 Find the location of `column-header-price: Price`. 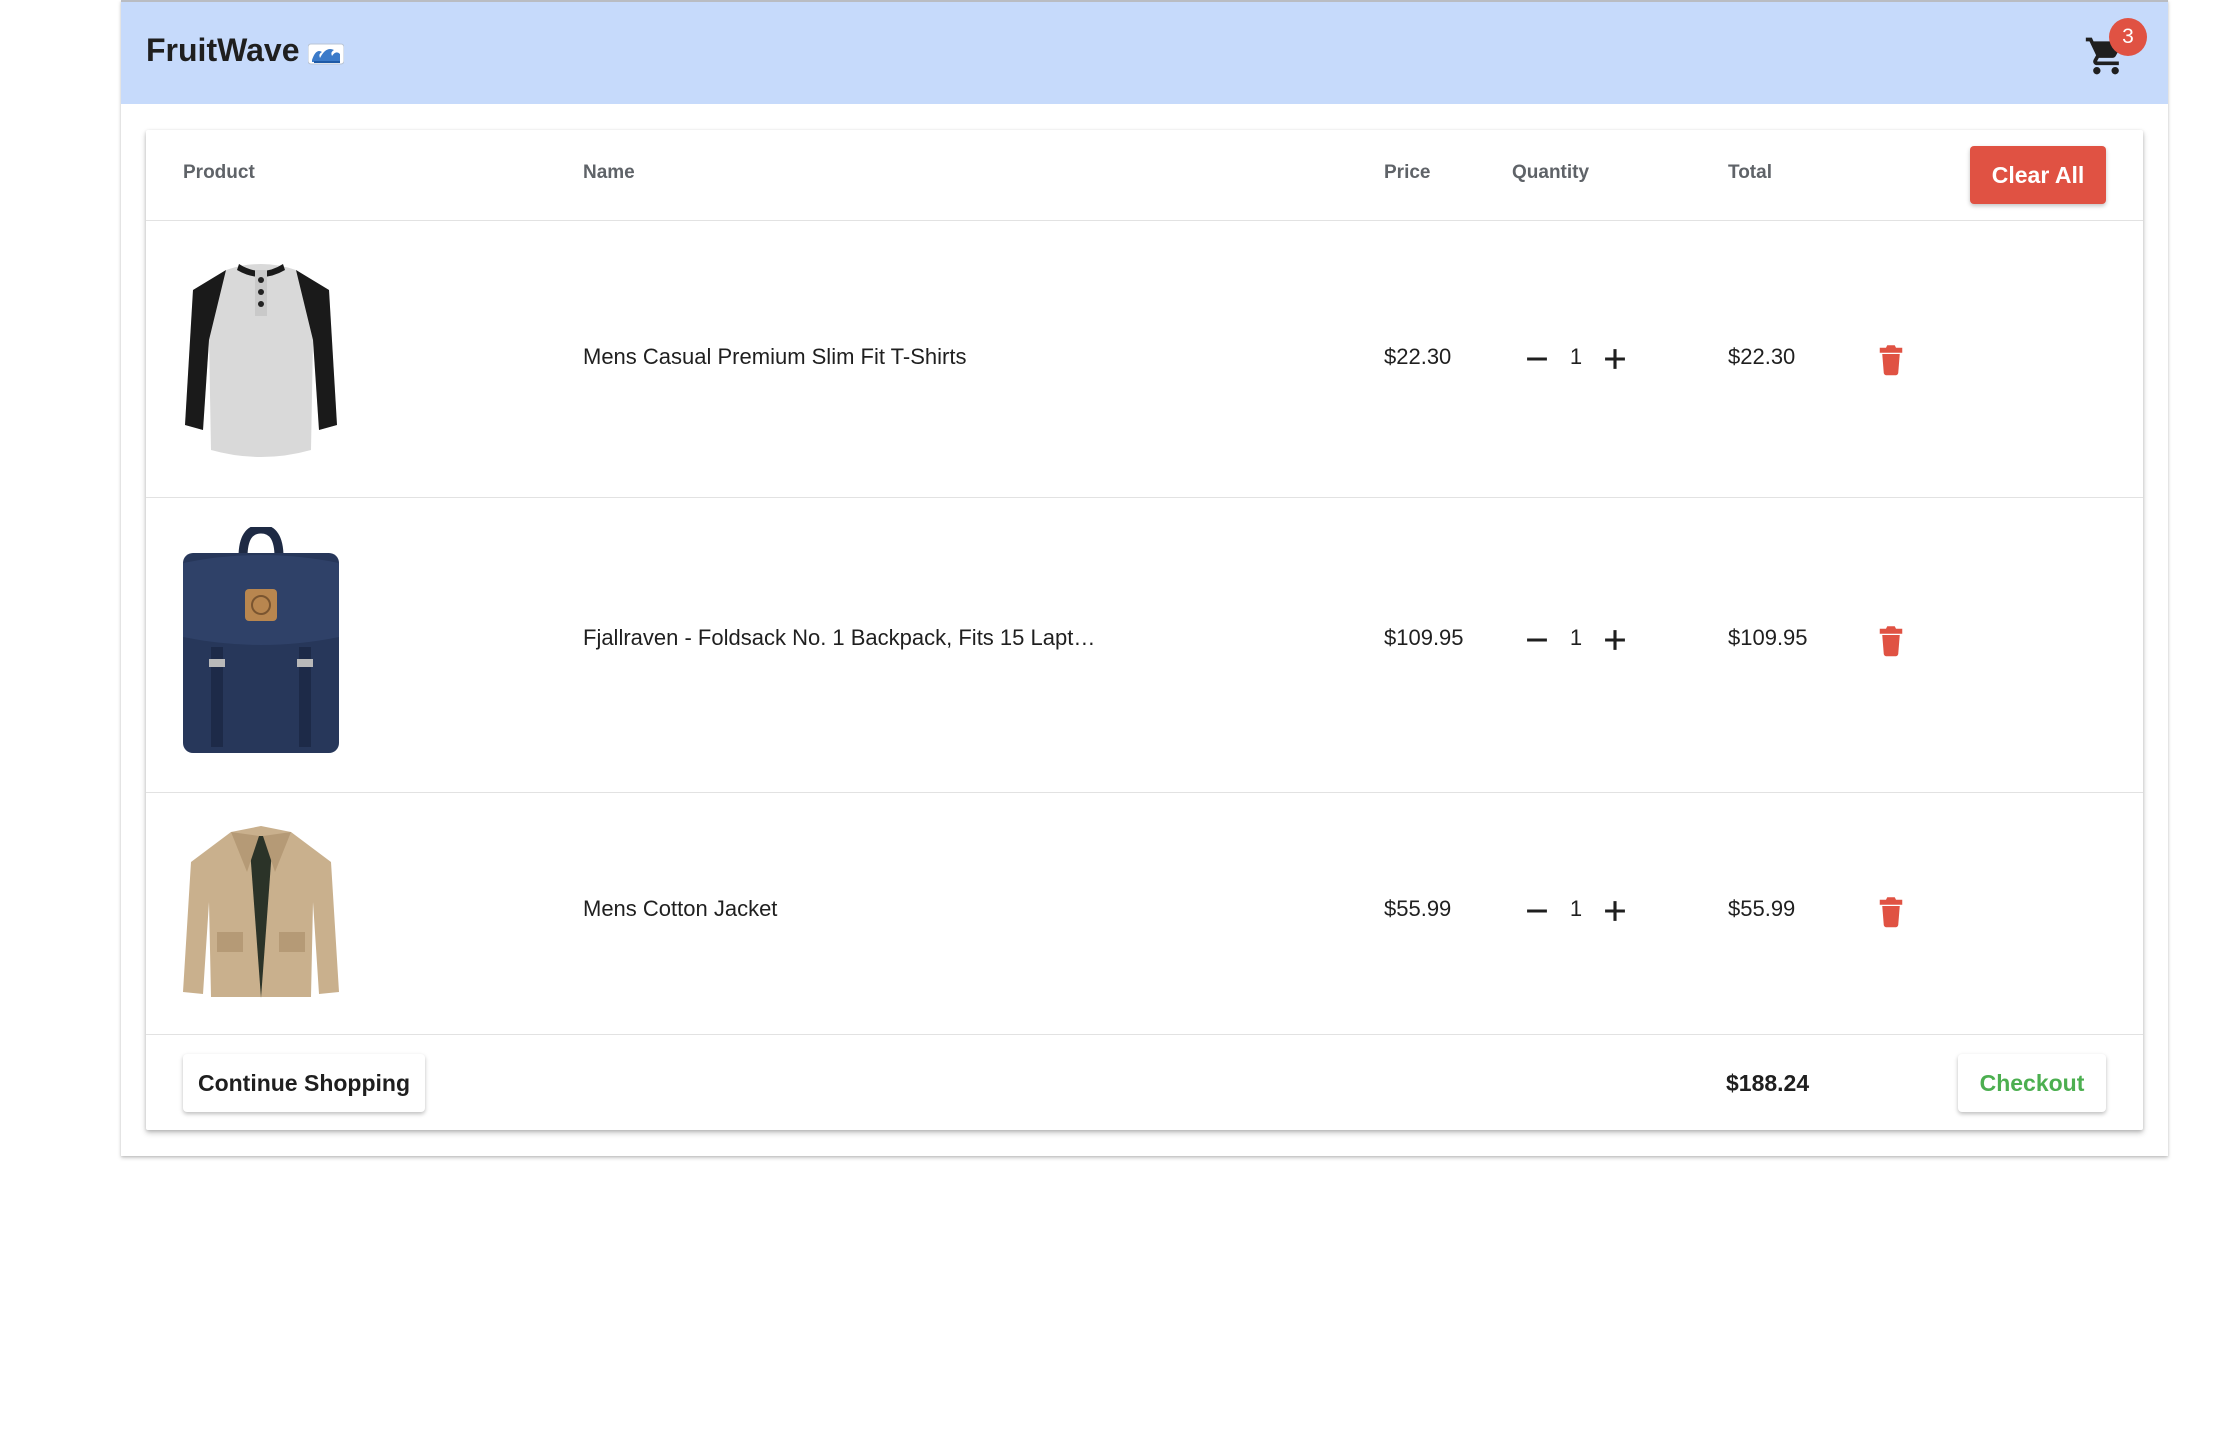

column-header-price: Price is located at coordinates (1407, 172).